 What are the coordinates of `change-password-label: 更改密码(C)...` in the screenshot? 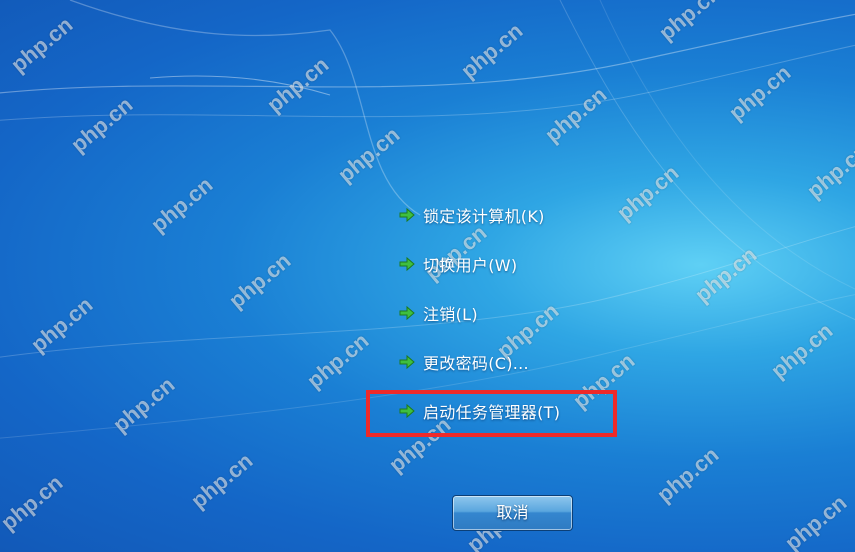 It's located at (476, 363).